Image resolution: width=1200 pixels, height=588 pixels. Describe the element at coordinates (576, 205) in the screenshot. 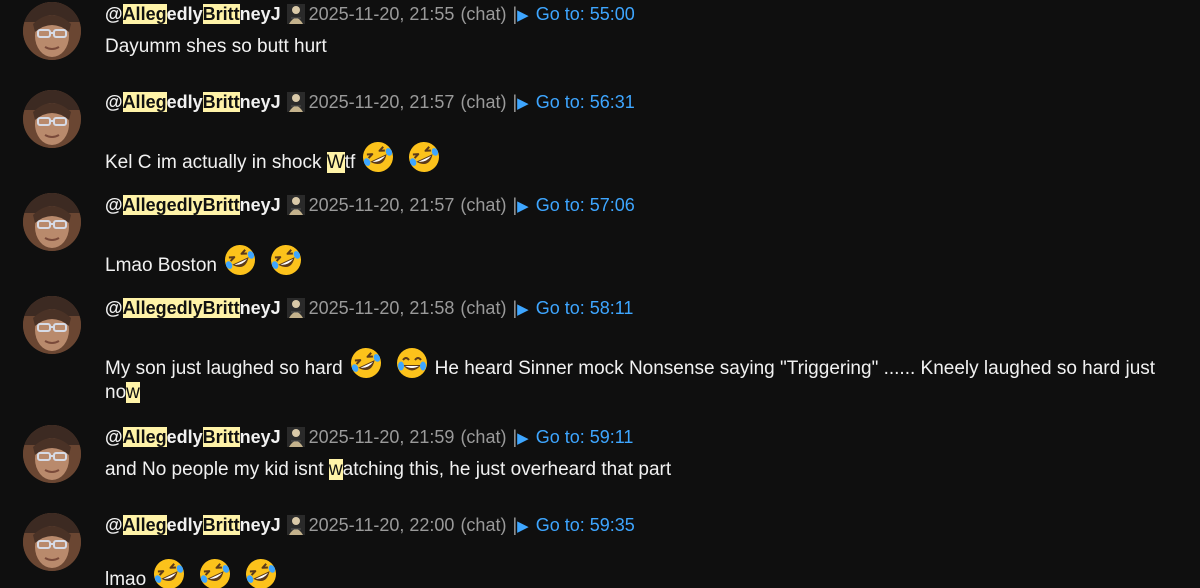

I see `goto-timestamp-link: ▶ Go to: 57:06` at that location.